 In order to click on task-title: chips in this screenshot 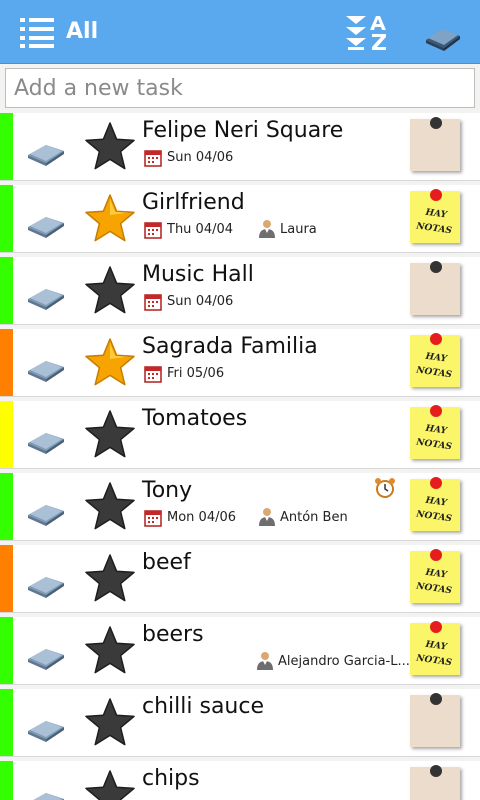, I will do `click(171, 779)`.